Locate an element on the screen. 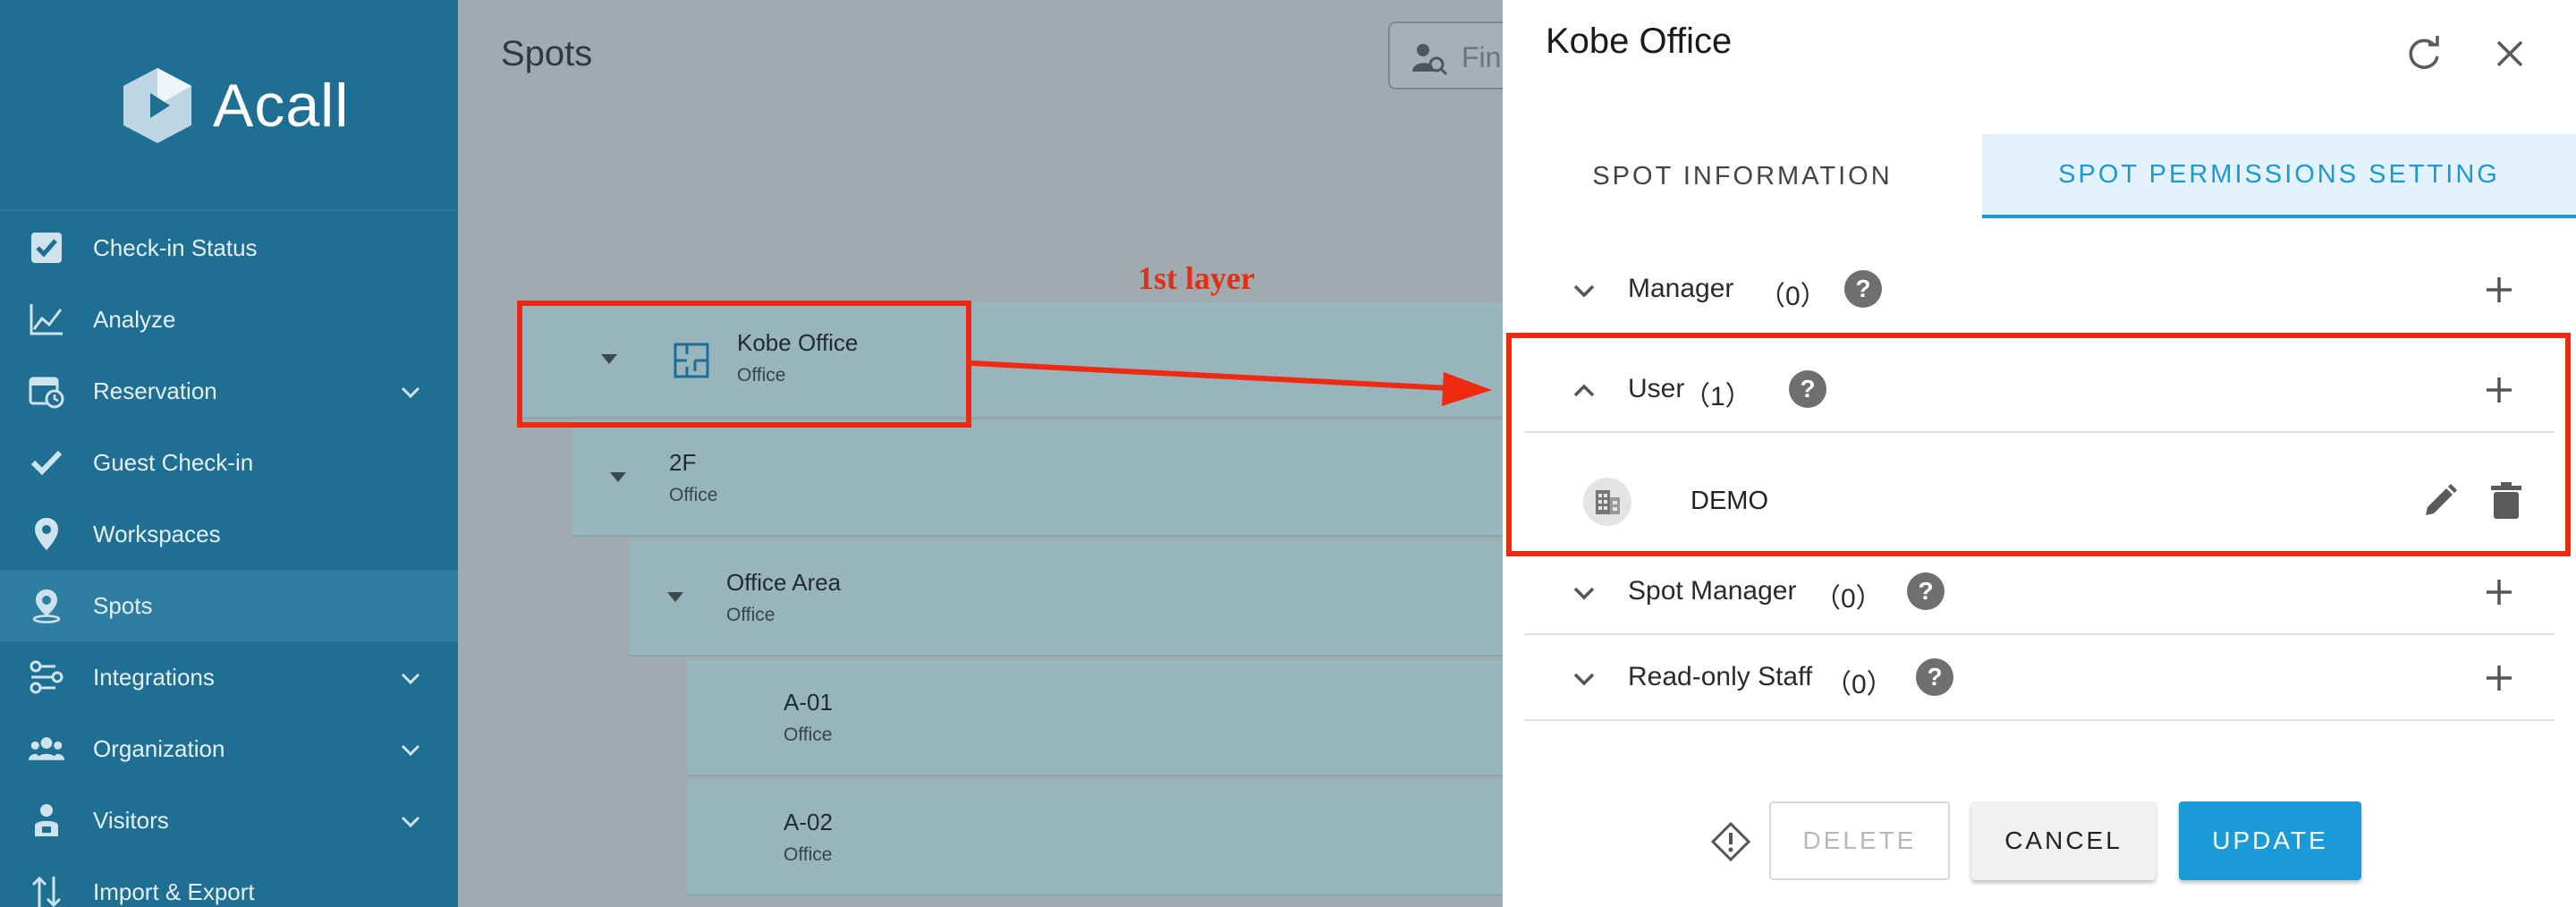  section-label: Read-only Staff is located at coordinates (1720, 676).